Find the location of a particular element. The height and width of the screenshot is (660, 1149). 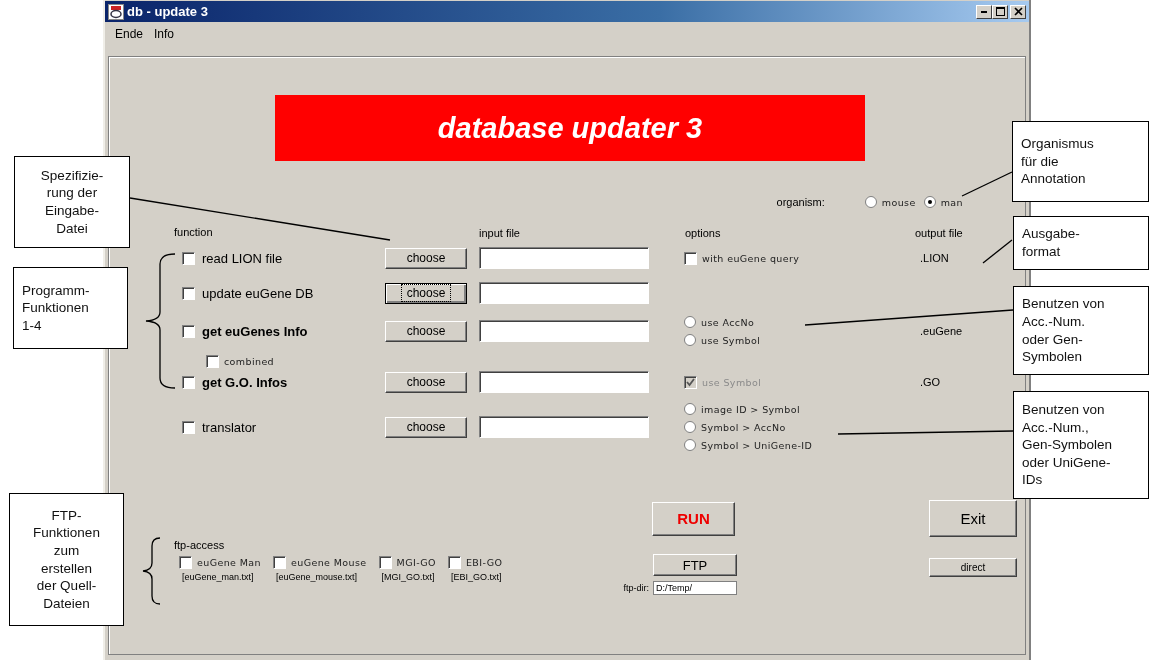

exit-button: Exit is located at coordinates (973, 518).